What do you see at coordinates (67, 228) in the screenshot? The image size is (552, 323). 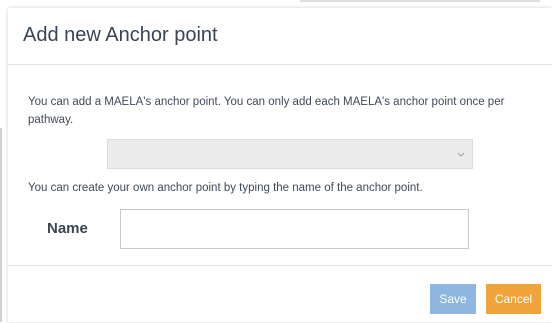 I see `name-label: Name` at bounding box center [67, 228].